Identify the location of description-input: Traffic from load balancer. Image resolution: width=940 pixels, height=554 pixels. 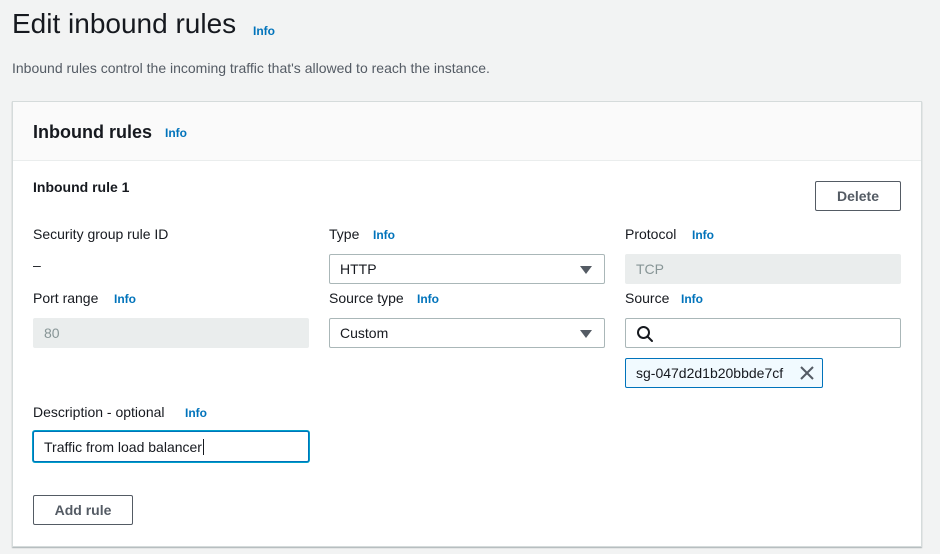
(171, 446).